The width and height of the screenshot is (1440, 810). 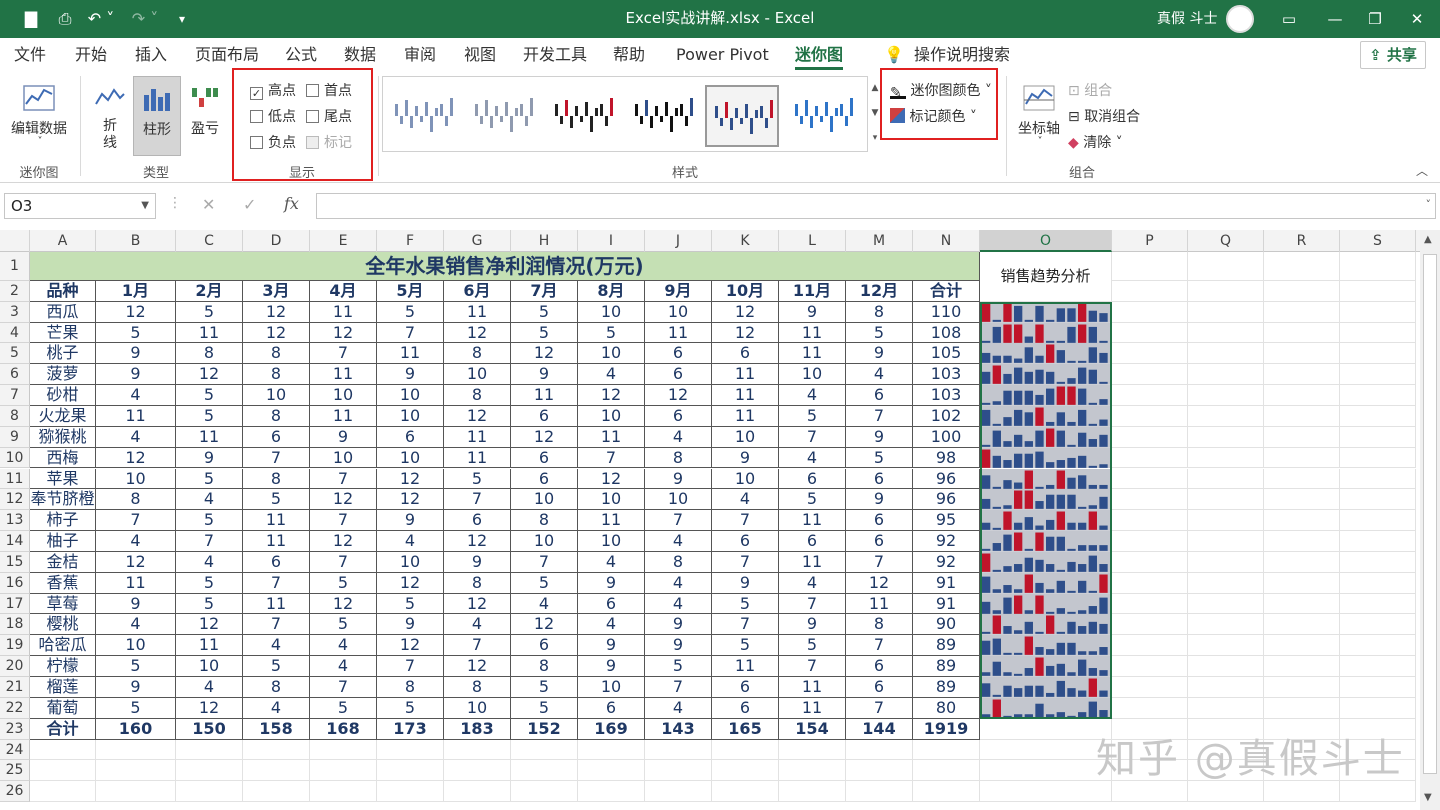 What do you see at coordinates (1375, 19) in the screenshot?
I see `restore-icon: ❐` at bounding box center [1375, 19].